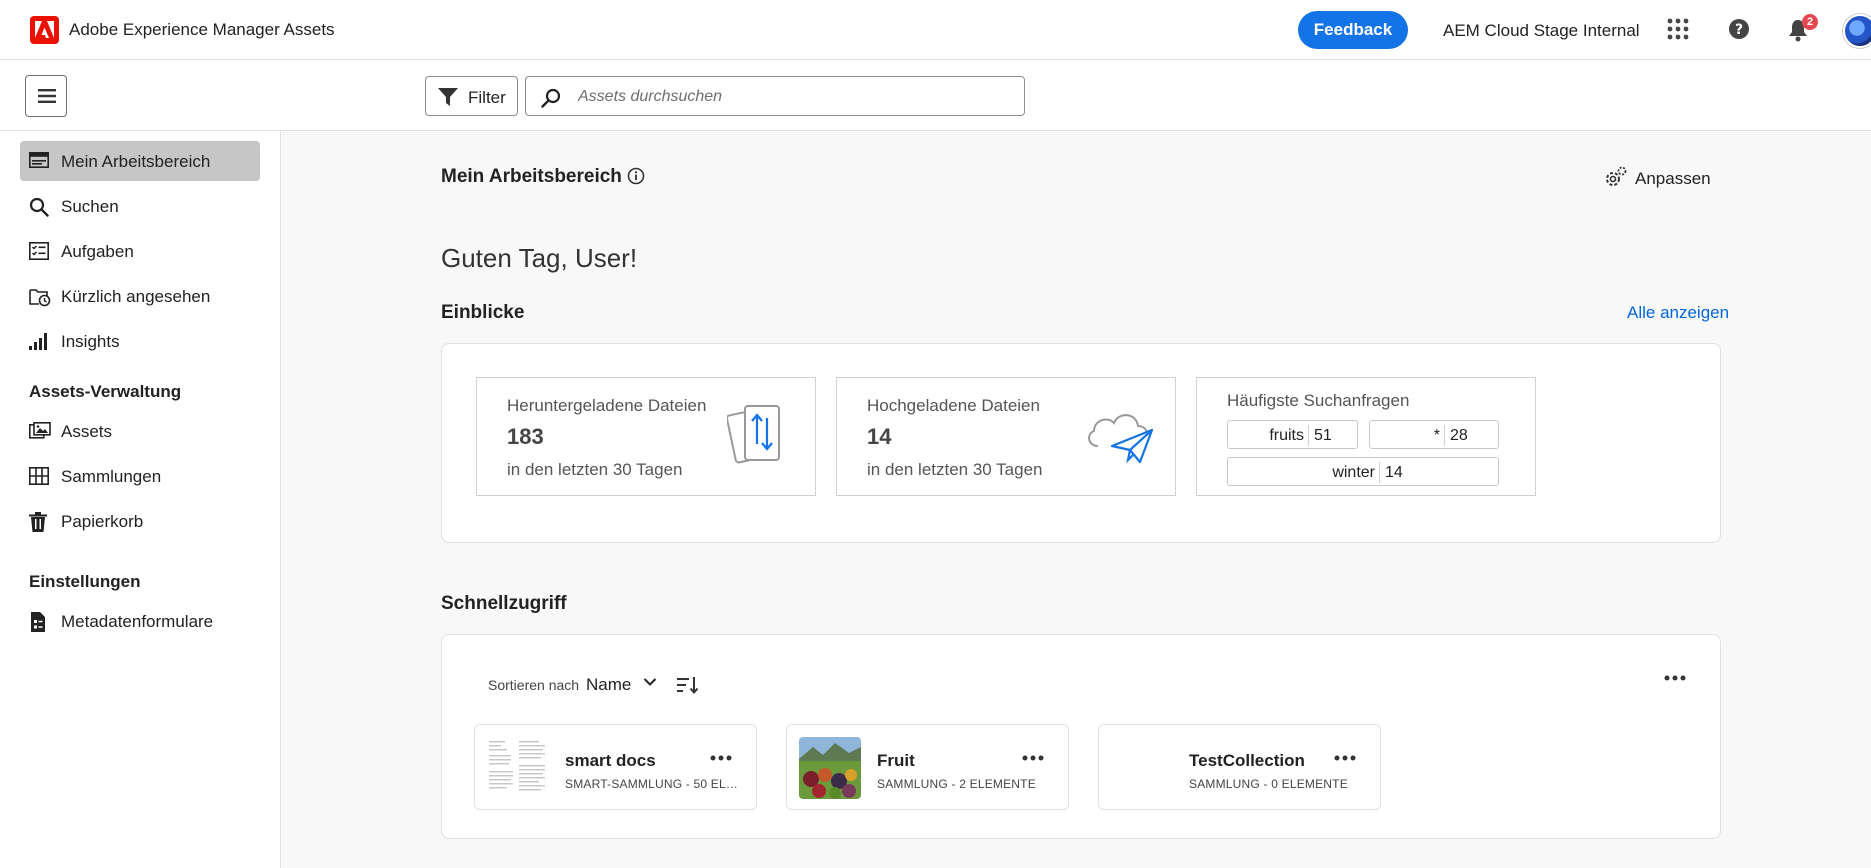  I want to click on search-term-chip: * 28, so click(1434, 434).